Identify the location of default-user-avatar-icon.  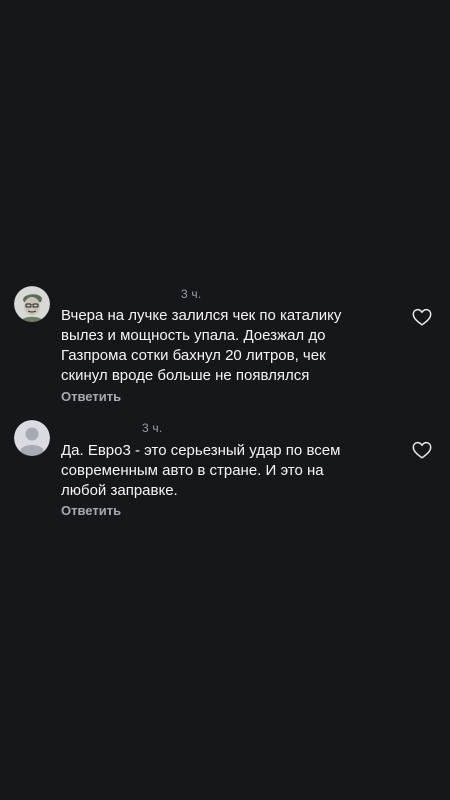
(32, 438).